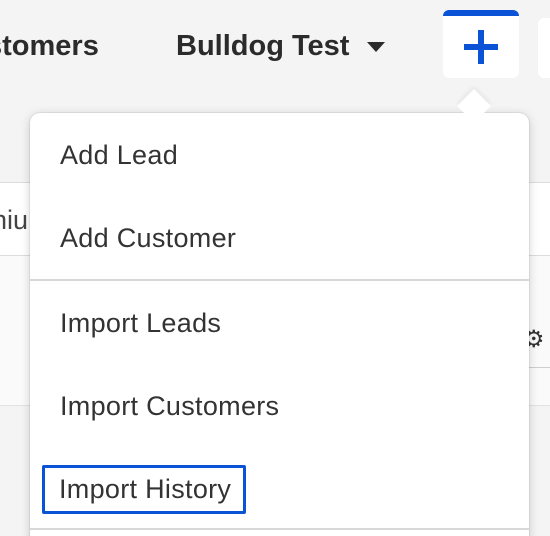  What do you see at coordinates (141, 322) in the screenshot?
I see `menu-item-label: Import Leads` at bounding box center [141, 322].